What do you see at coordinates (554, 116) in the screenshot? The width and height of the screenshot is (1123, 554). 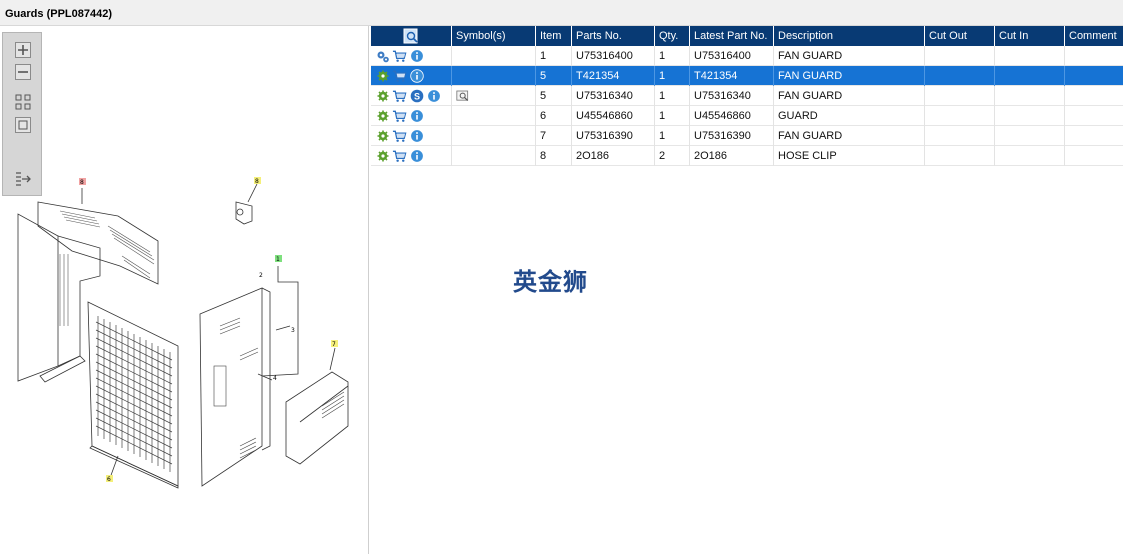 I see `item-cell: 6` at bounding box center [554, 116].